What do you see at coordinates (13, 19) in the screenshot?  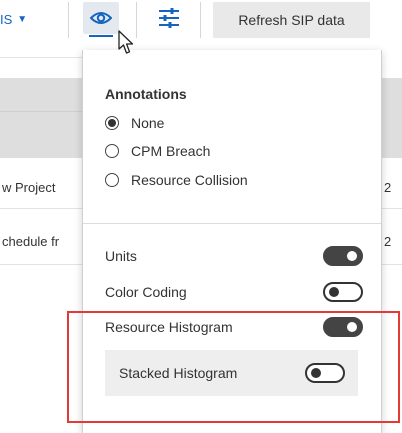 I see `view-dropdown: IS ▼` at bounding box center [13, 19].